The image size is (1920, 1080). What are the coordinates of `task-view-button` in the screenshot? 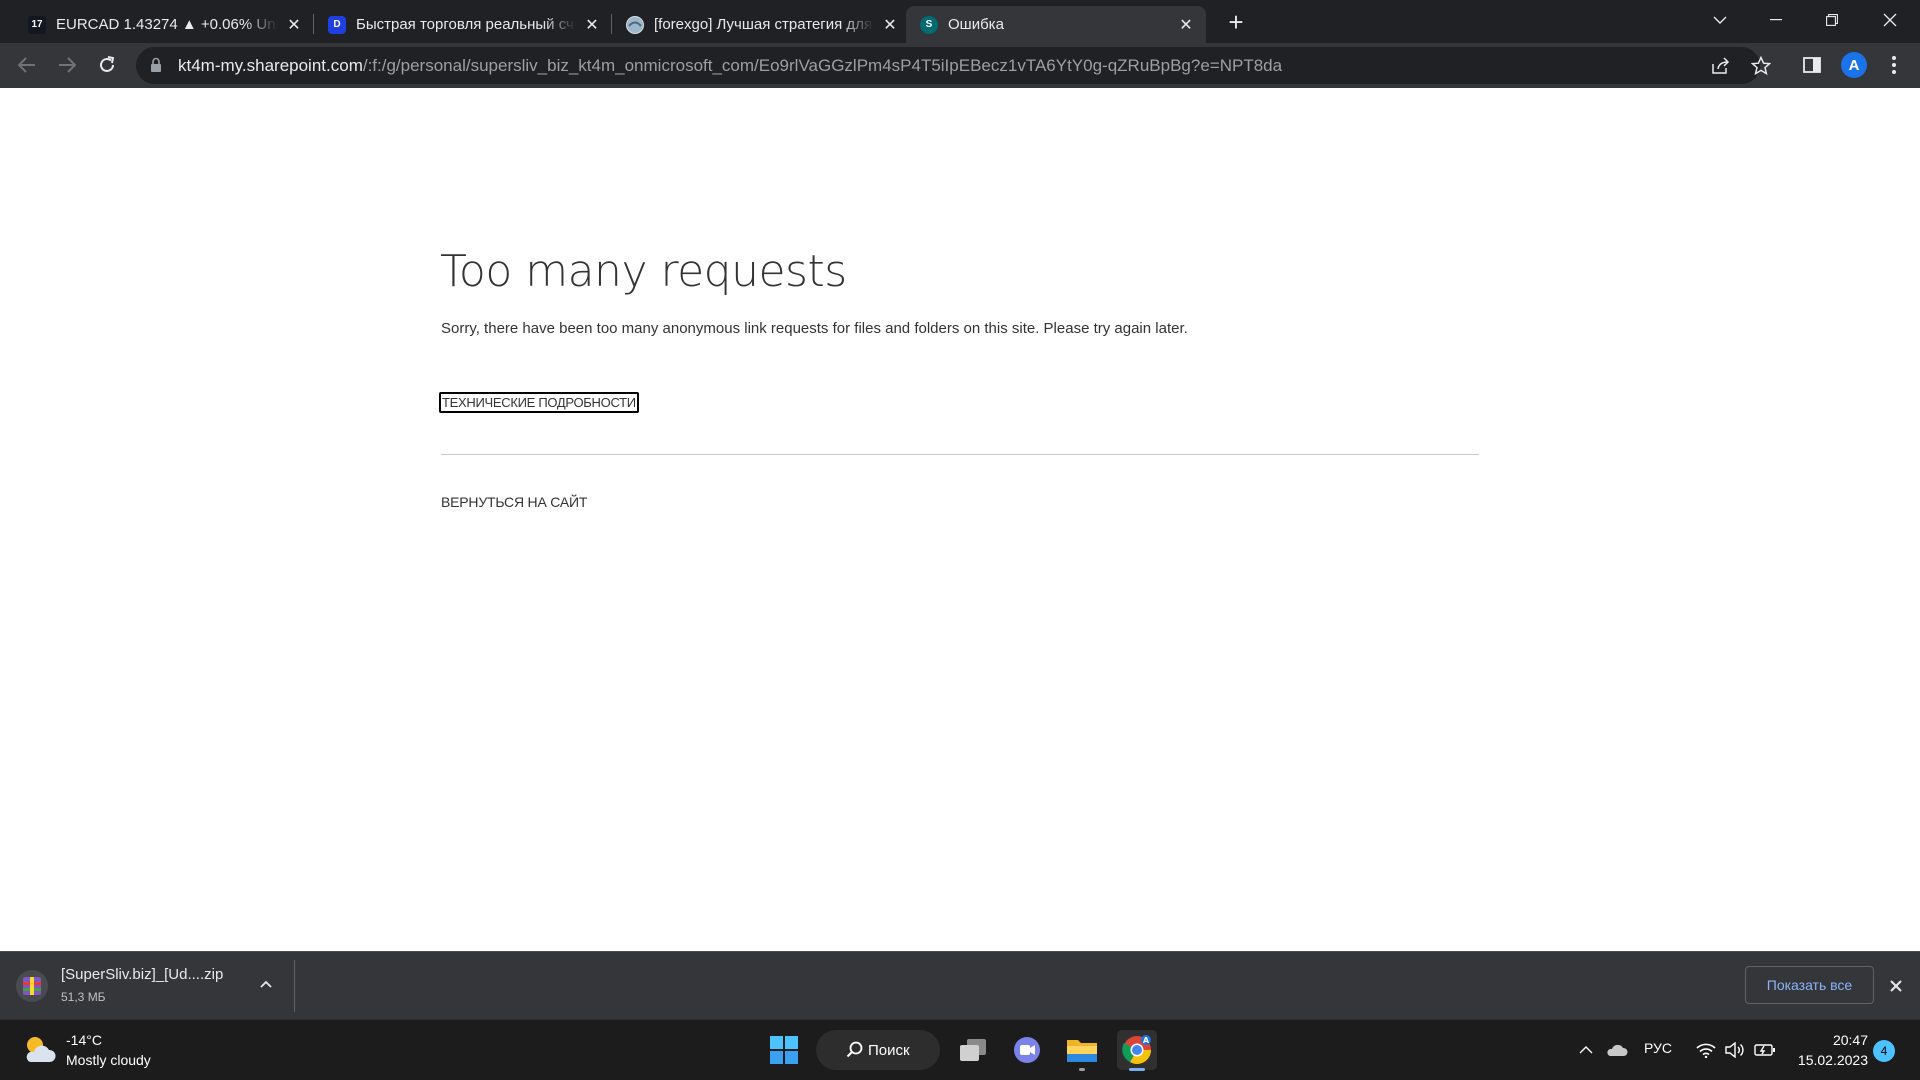 It's located at (973, 1050).